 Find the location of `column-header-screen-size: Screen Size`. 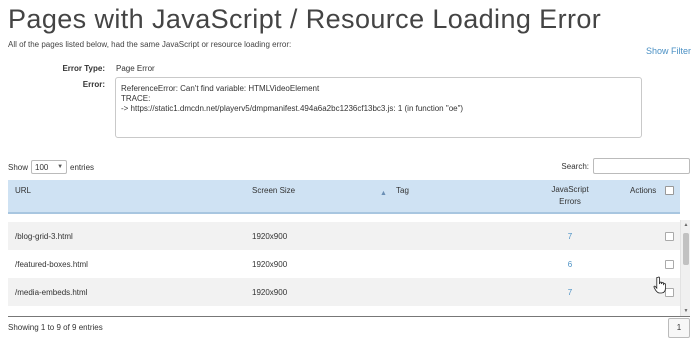

column-header-screen-size: Screen Size is located at coordinates (273, 190).